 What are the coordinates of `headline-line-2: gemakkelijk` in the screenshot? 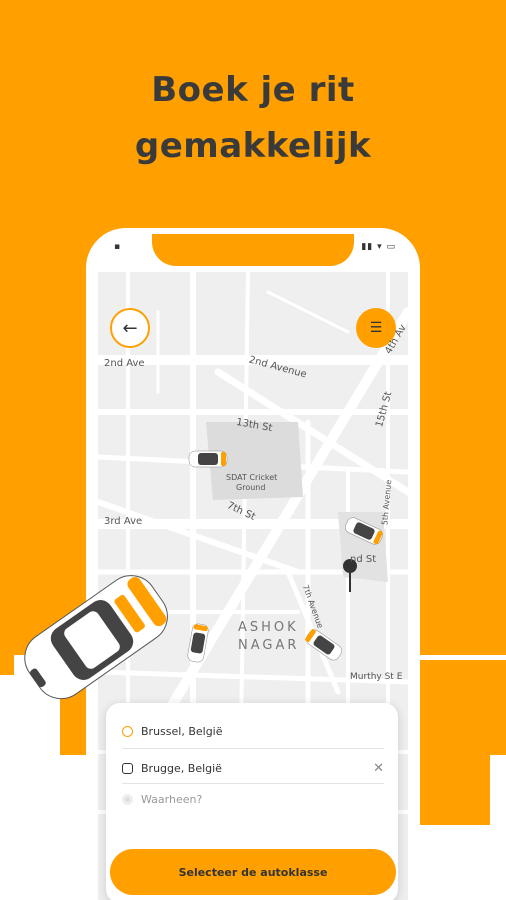 It's located at (253, 146).